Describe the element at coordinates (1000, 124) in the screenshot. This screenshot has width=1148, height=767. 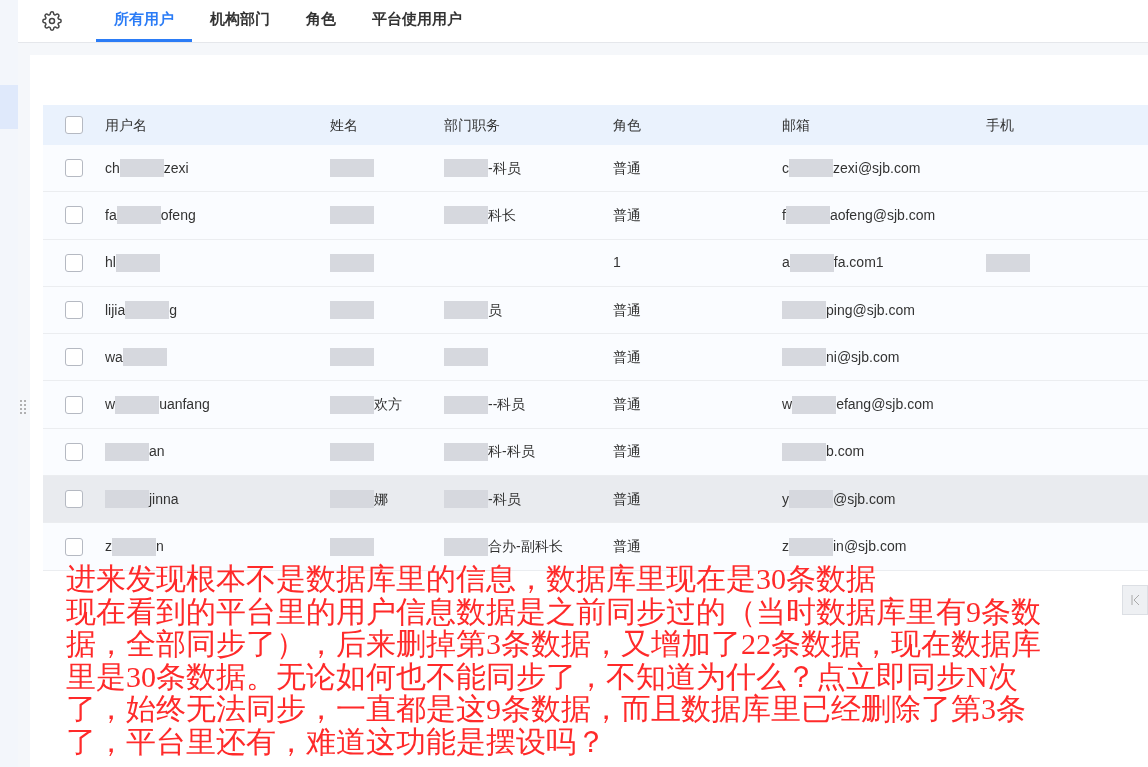
I see `column-header: 手机` at that location.